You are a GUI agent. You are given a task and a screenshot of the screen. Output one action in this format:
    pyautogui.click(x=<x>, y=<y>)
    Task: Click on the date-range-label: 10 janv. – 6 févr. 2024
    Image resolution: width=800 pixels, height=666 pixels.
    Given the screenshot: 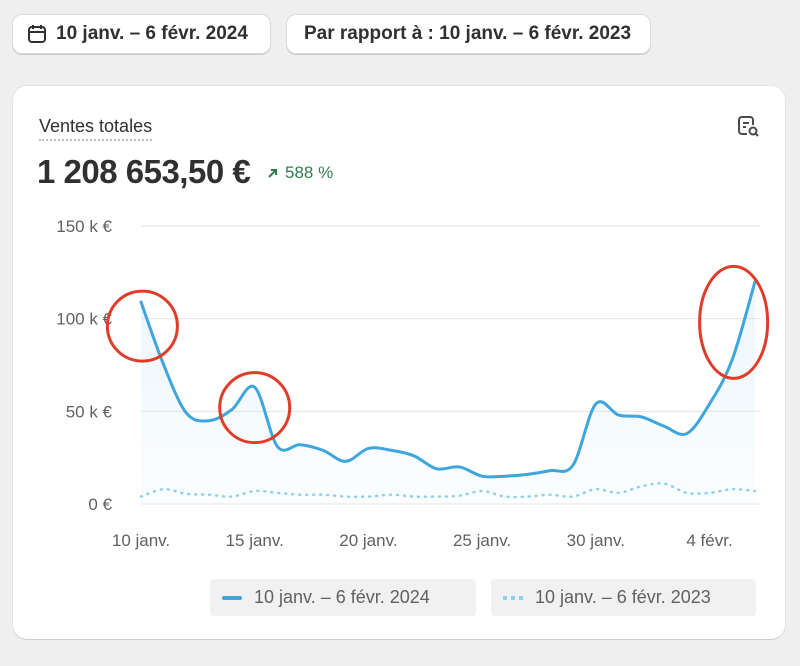 What is the action you would take?
    pyautogui.click(x=152, y=33)
    